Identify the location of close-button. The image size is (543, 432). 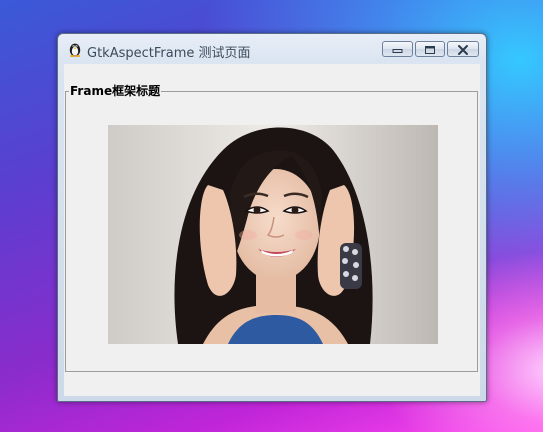
(463, 49).